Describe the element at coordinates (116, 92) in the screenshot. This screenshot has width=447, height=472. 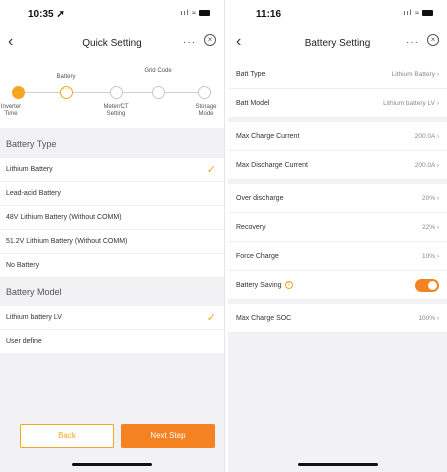
I see `step-dot-meter-ct` at that location.